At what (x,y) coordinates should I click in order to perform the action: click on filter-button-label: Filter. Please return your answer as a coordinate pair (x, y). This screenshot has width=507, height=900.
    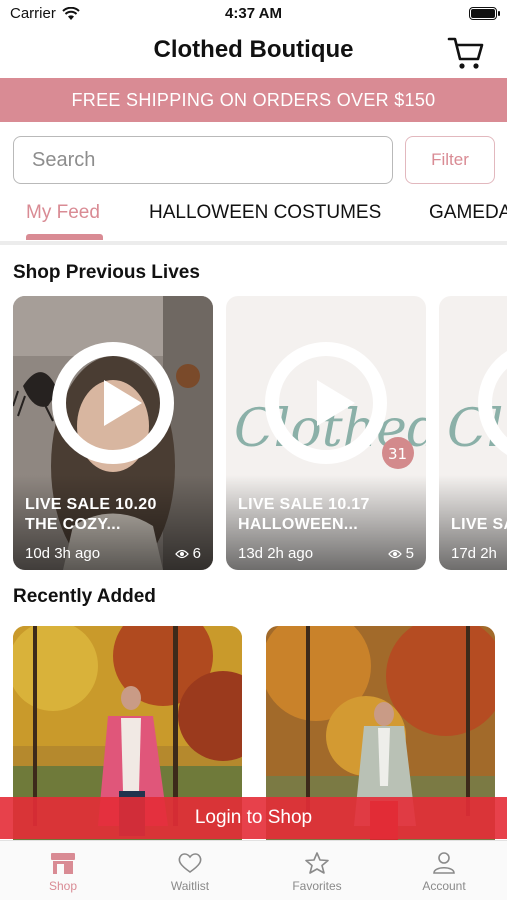
    Looking at the image, I should click on (450, 159).